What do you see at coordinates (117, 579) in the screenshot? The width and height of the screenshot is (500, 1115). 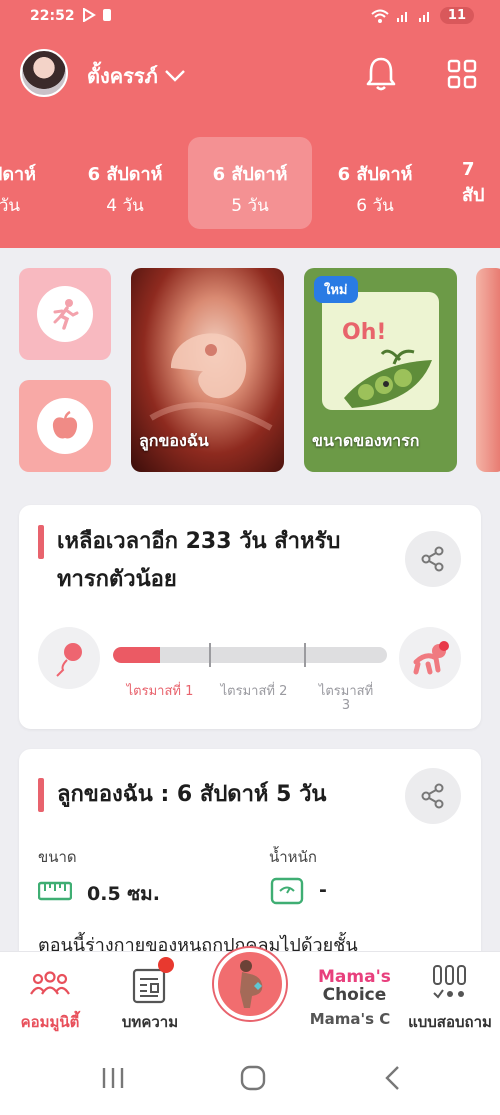 I see `countdown-title-line2: ทารกตัวน้อย` at bounding box center [117, 579].